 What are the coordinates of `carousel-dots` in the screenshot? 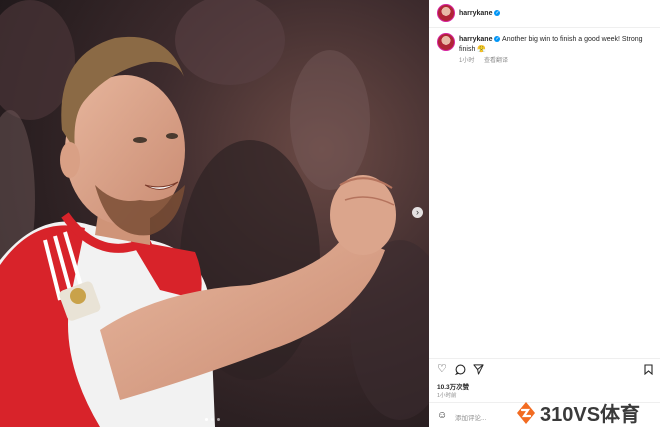 It's located at (212, 419).